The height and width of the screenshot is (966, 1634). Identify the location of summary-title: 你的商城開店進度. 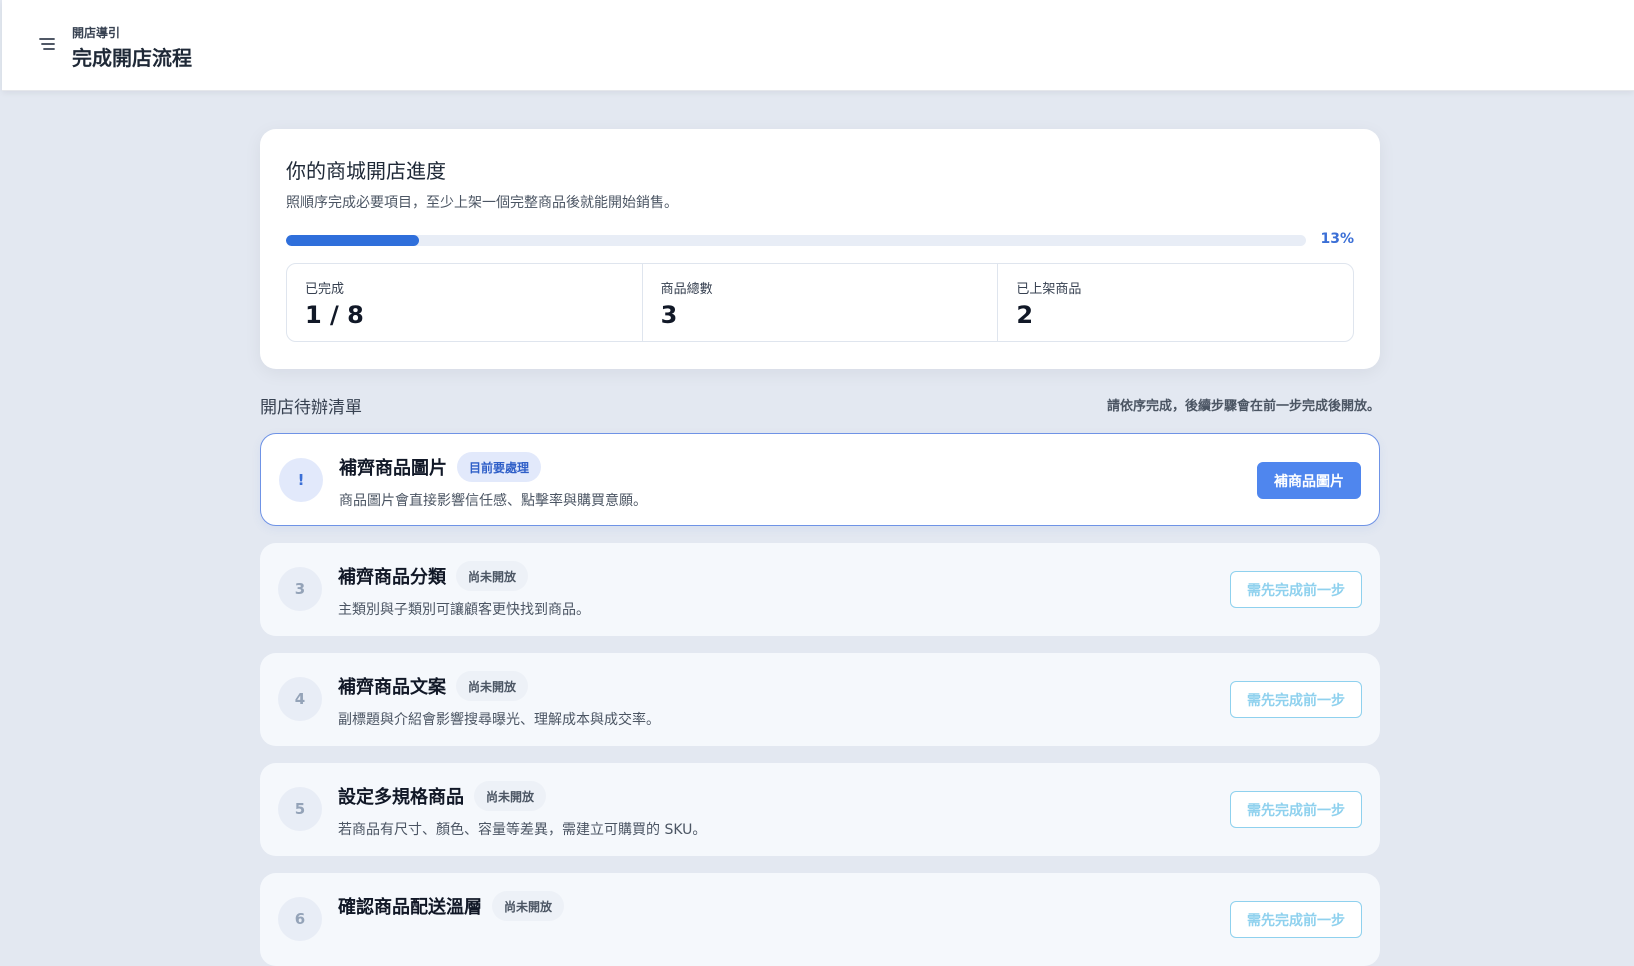
(366, 171).